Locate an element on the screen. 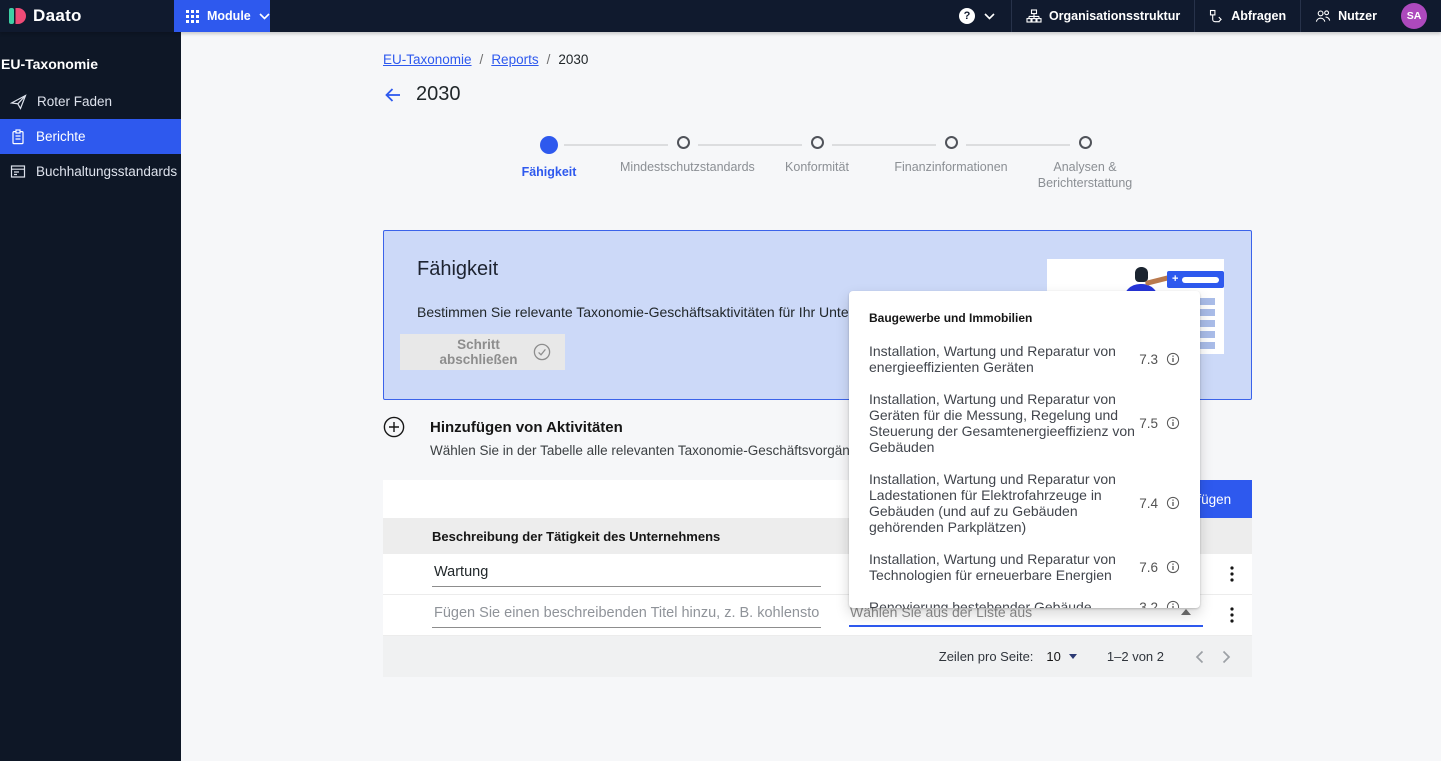 This screenshot has width=1441, height=761. ledger-icon is located at coordinates (18, 171).